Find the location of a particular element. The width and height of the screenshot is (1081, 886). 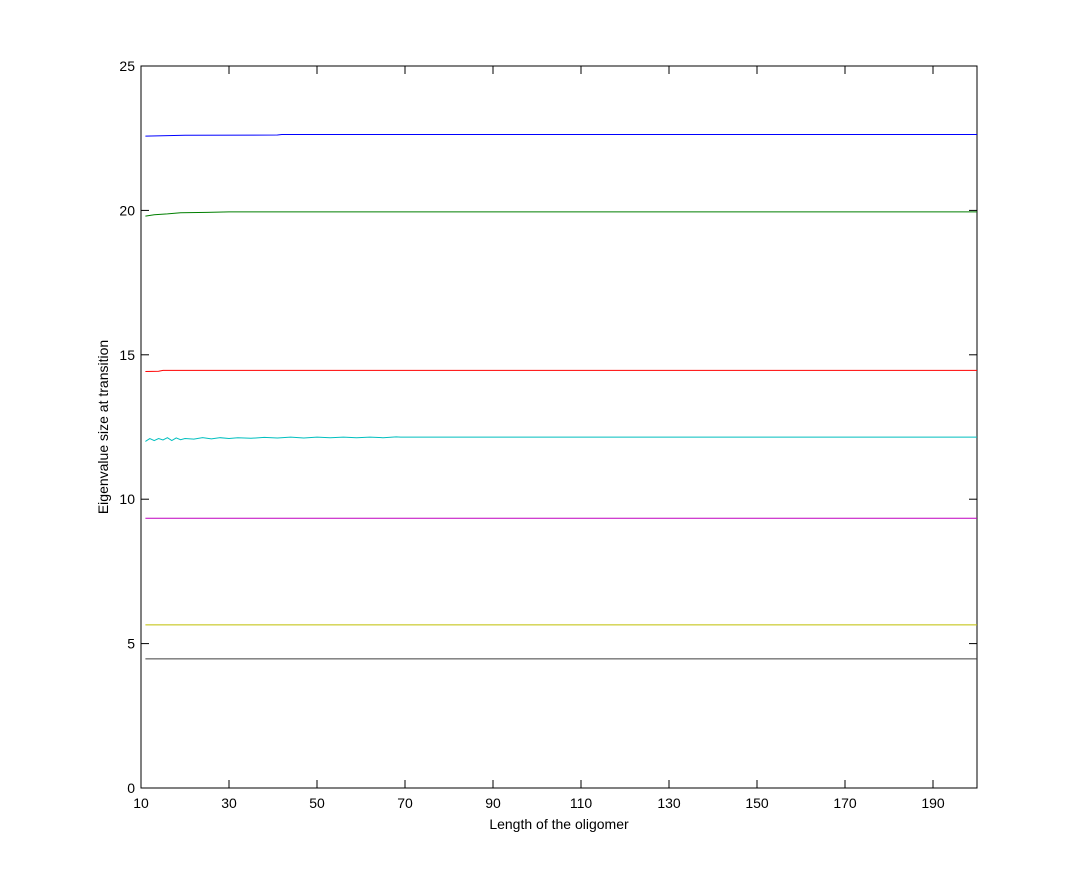

y-tick-label: 5 is located at coordinates (131, 644).